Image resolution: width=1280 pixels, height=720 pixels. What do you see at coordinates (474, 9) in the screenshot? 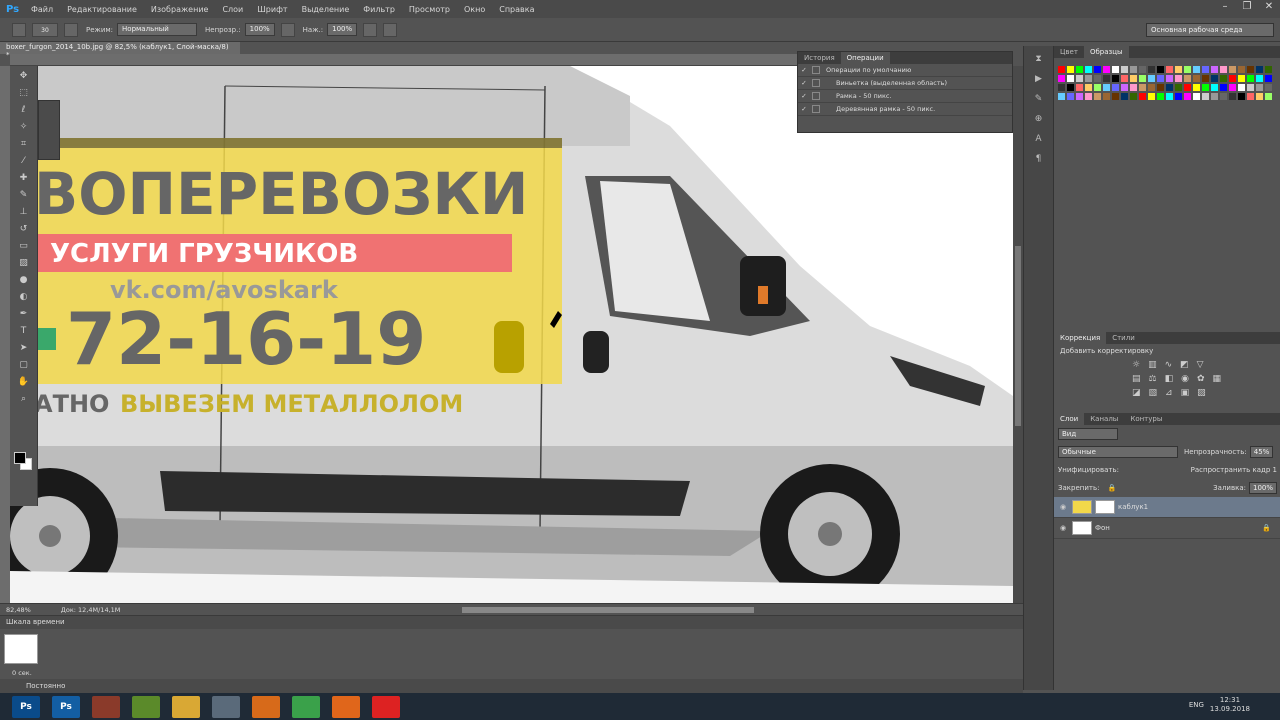
I see `menu-window: Окно` at bounding box center [474, 9].